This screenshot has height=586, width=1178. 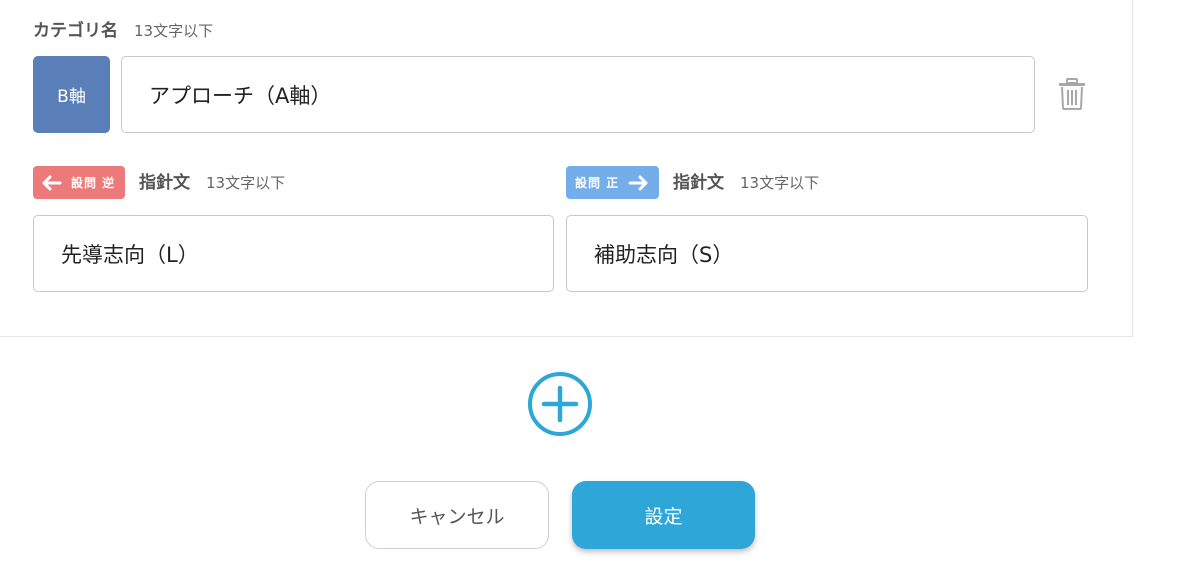 What do you see at coordinates (51, 183) in the screenshot?
I see `arrow-left-icon` at bounding box center [51, 183].